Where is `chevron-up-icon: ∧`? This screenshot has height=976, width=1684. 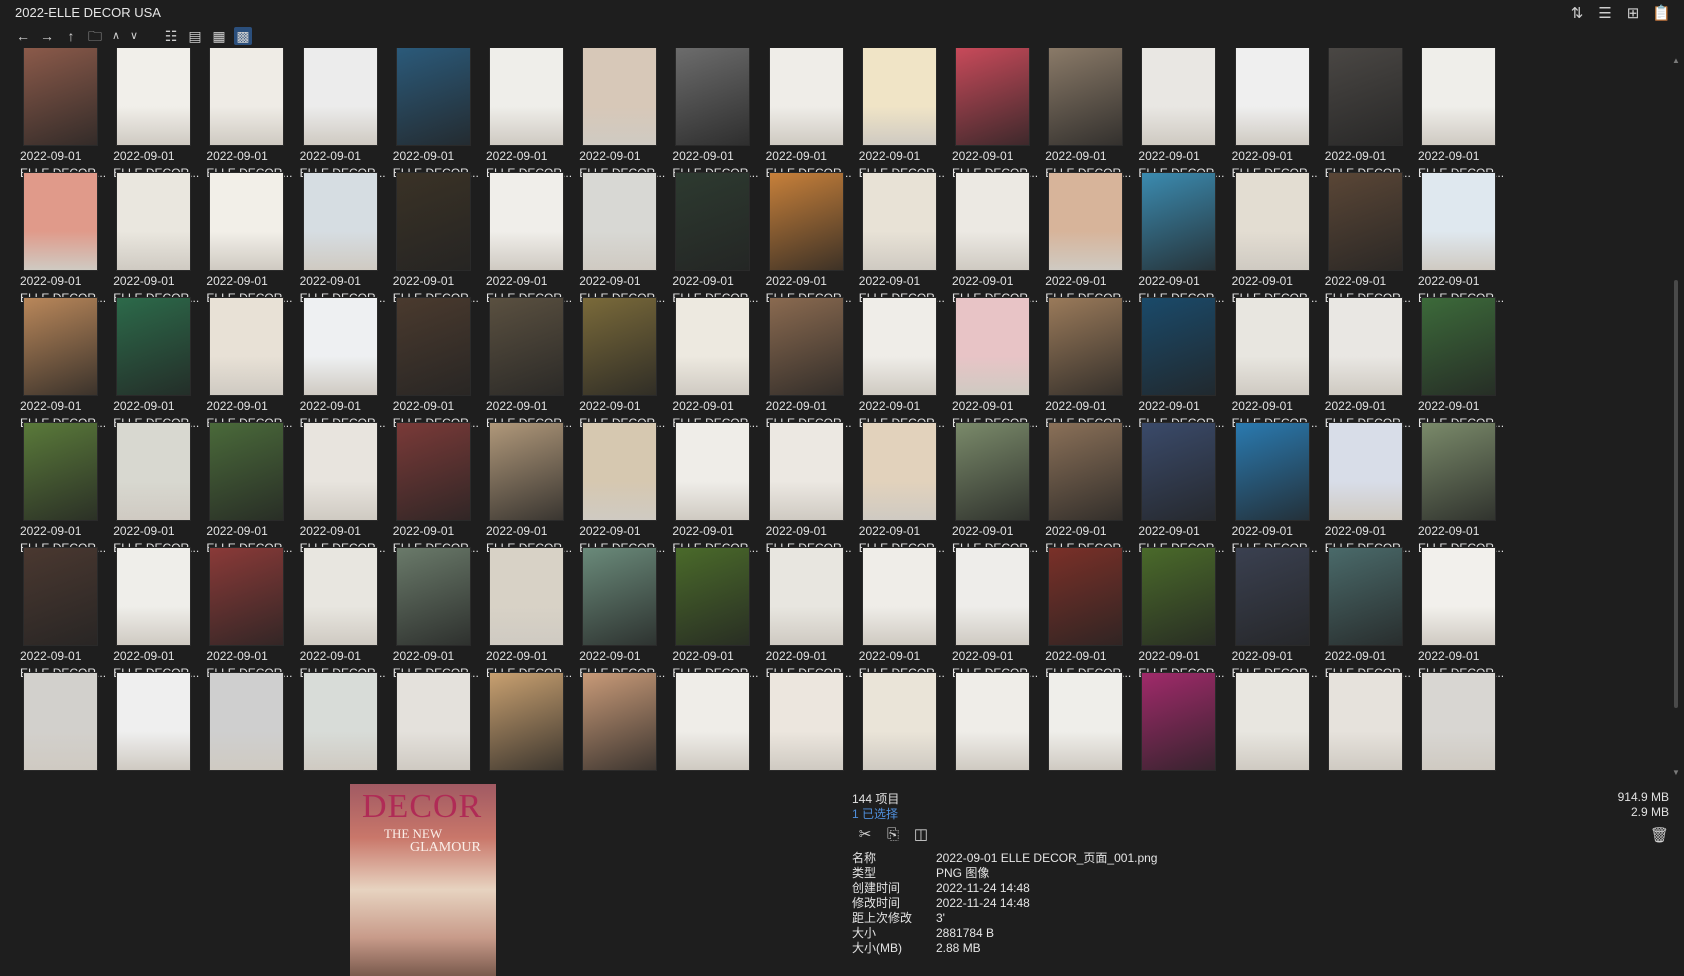
chevron-up-icon: ∧ is located at coordinates (116, 36).